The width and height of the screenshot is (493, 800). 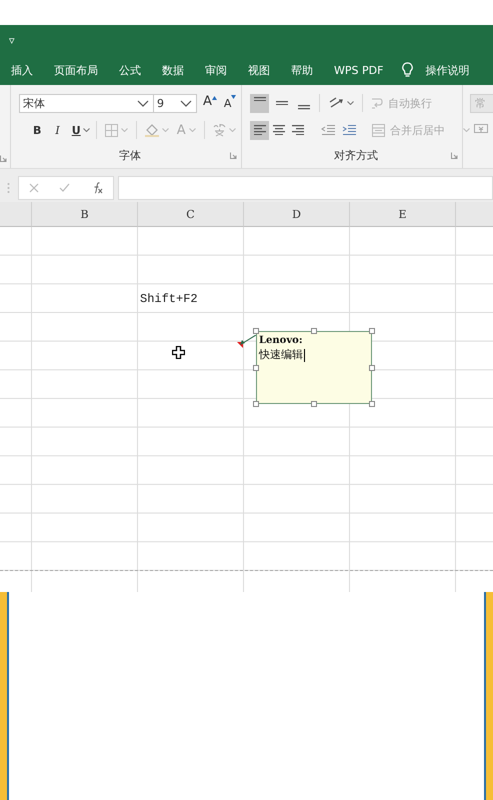 What do you see at coordinates (216, 70) in the screenshot?
I see `ribbon-tab: 审阅` at bounding box center [216, 70].